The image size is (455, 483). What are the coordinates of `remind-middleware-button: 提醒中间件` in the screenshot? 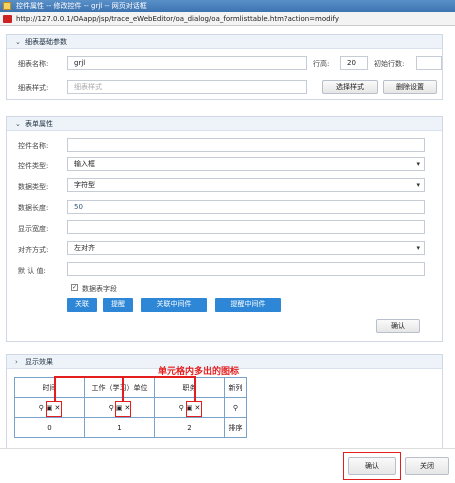 It's located at (248, 305).